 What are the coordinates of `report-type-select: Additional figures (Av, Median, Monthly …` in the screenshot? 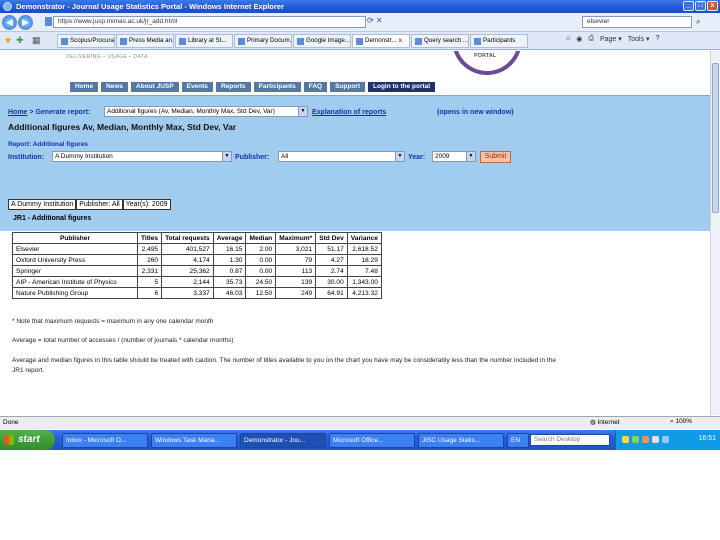 It's located at (206, 111).